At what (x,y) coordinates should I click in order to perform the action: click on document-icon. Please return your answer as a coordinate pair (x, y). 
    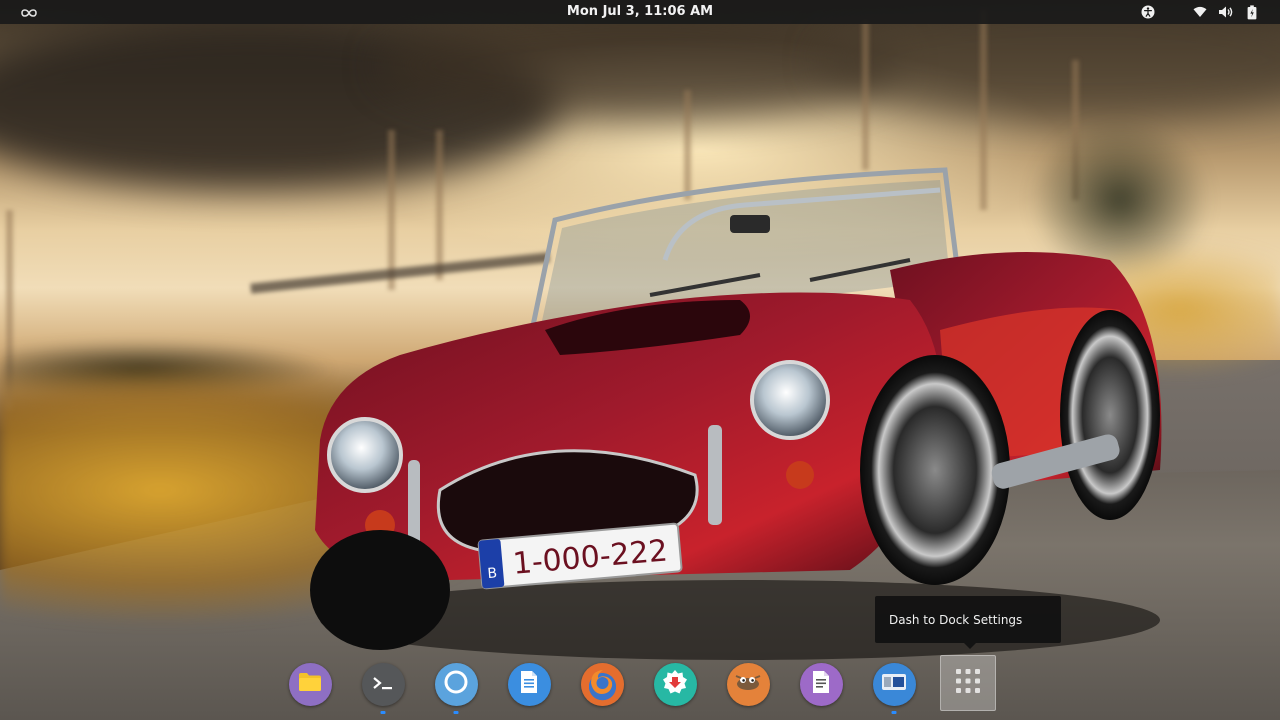
    Looking at the image, I should click on (529, 684).